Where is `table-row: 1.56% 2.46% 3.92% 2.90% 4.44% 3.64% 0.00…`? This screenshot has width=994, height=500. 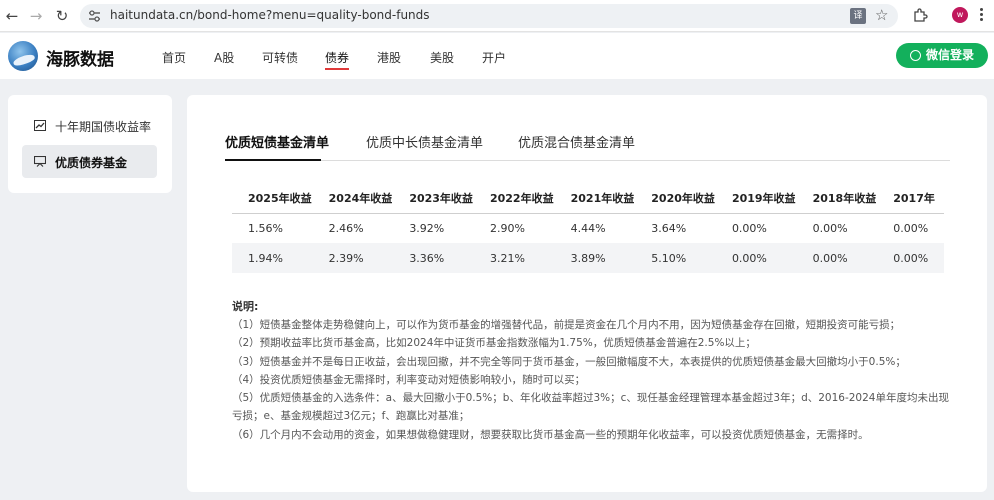 table-row: 1.56% 2.46% 3.92% 2.90% 4.44% 3.64% 0.00… is located at coordinates (588, 228).